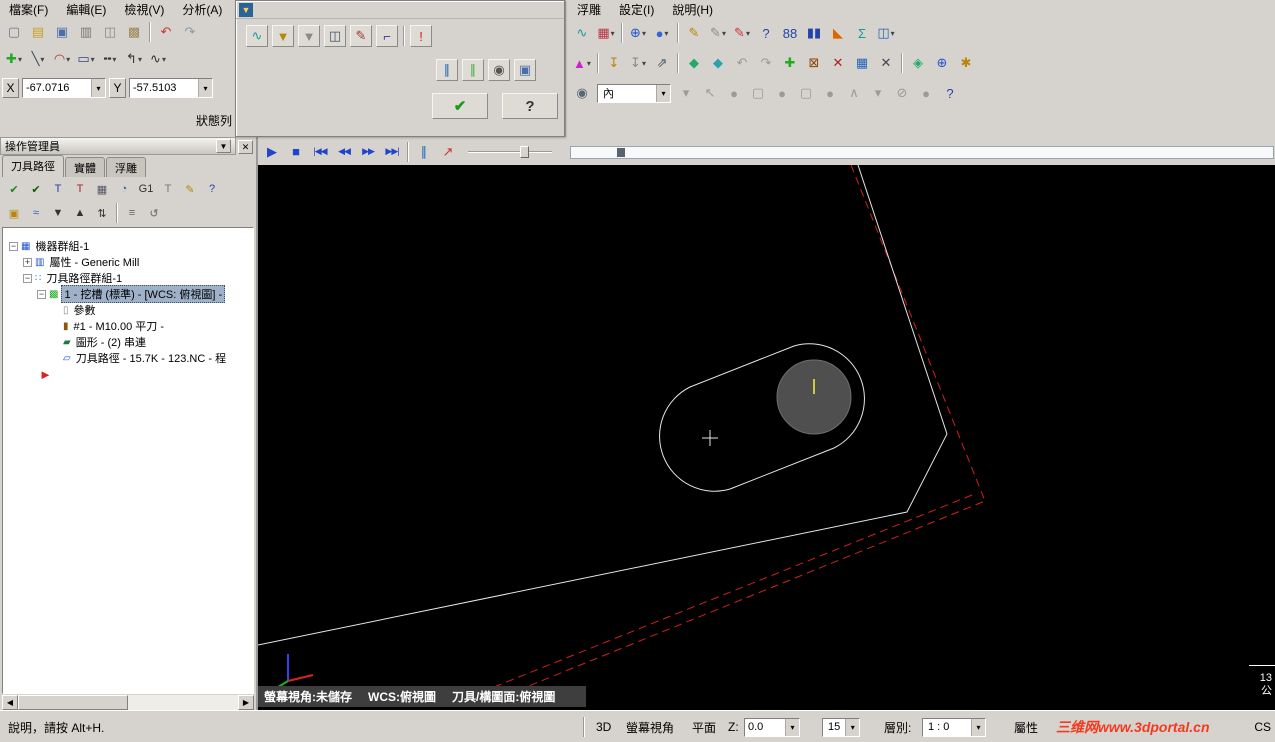 The image size is (1275, 742). Describe the element at coordinates (582, 33) in the screenshot. I see `curve-display-icon: ∿` at that location.